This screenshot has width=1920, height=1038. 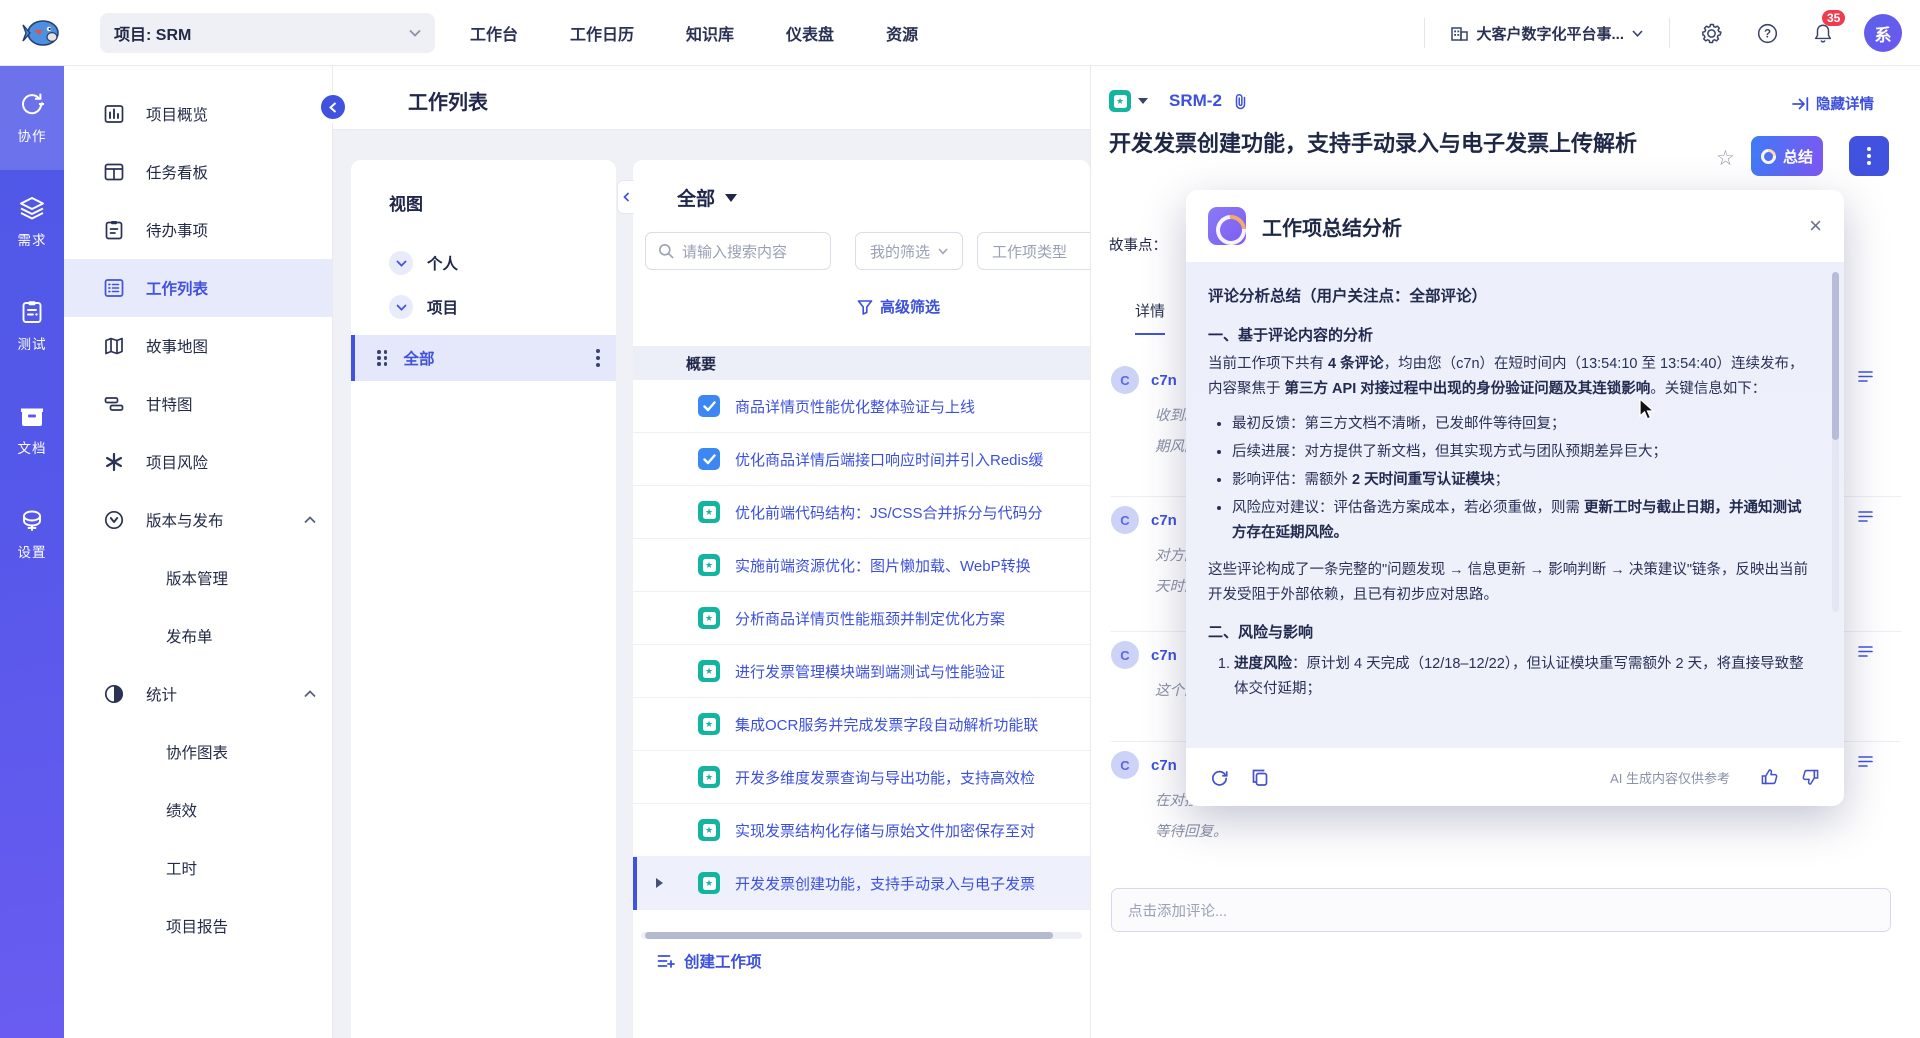 I want to click on app-logo-fish-icon, so click(x=42, y=33).